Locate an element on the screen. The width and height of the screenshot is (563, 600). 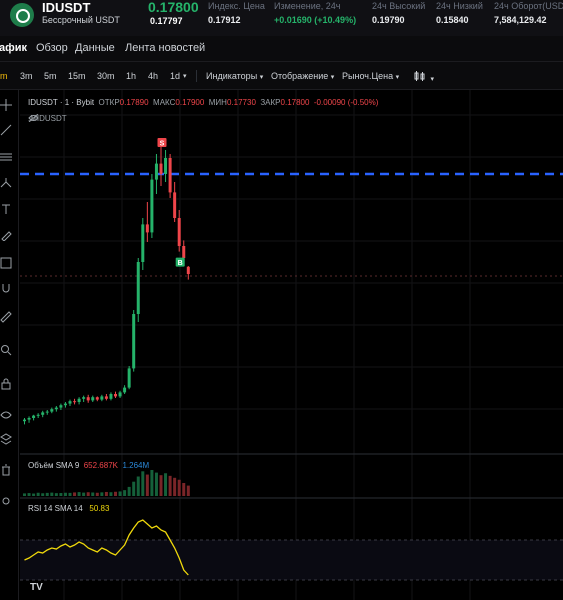
volume-legend: Объём SMA 9 652.687K 1.264M is located at coordinates (89, 465).